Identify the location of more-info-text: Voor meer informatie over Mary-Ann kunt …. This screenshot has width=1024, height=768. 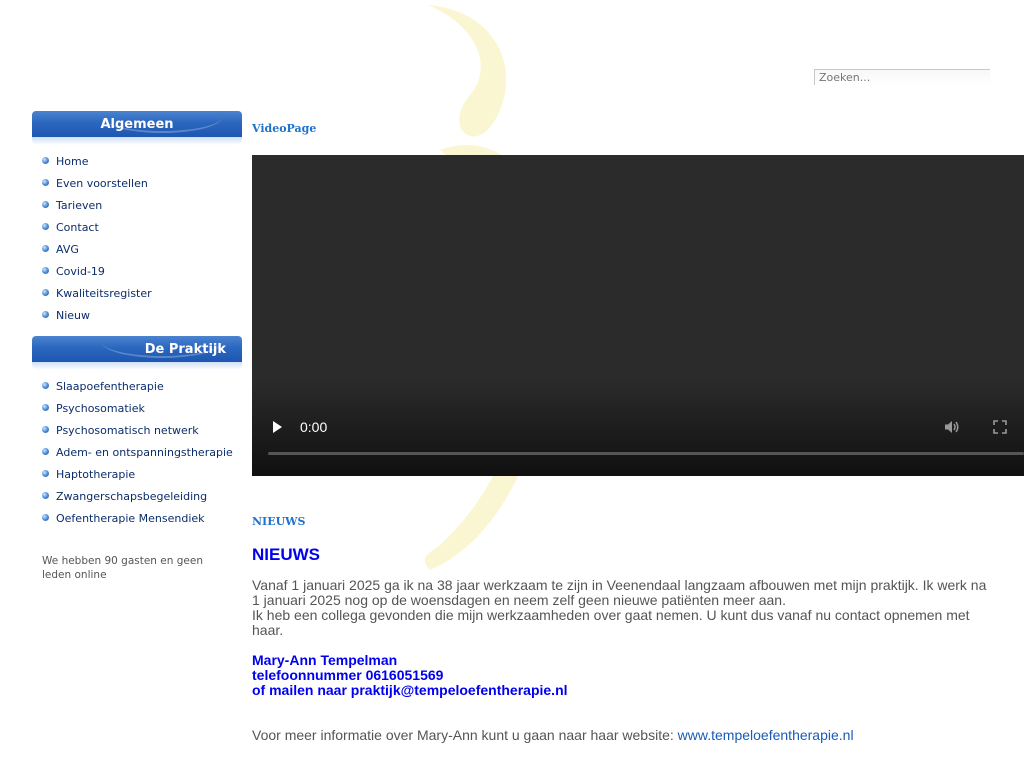
(553, 735).